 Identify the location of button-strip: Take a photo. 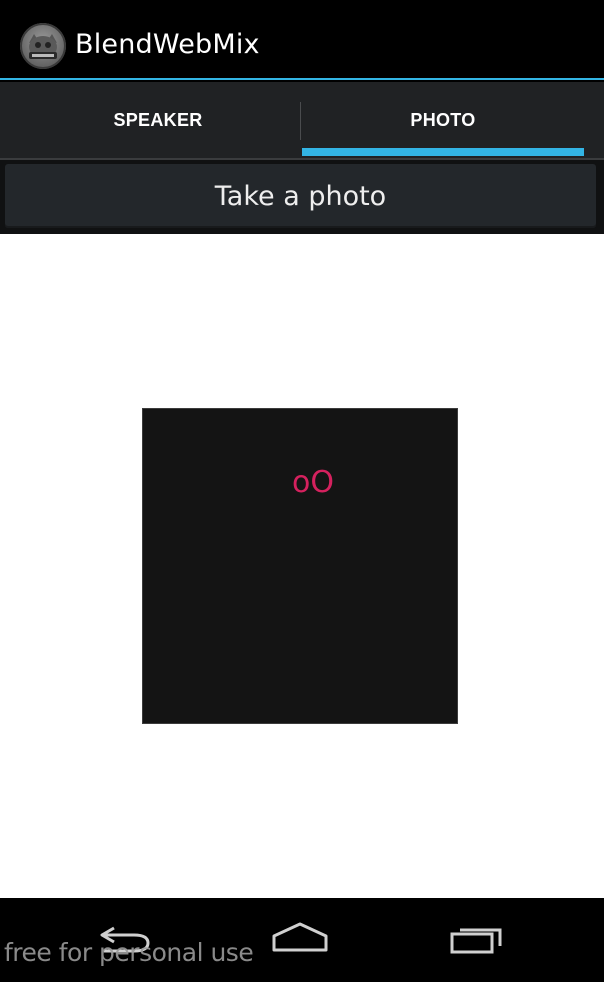
(302, 197).